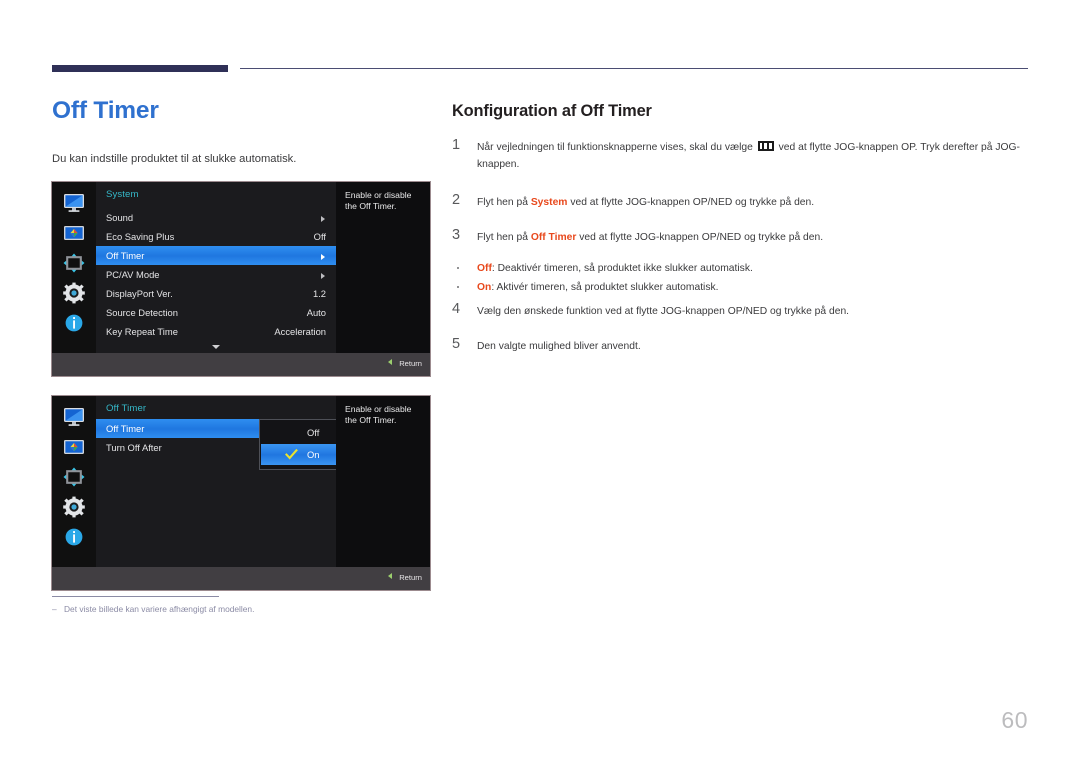 Image resolution: width=1080 pixels, height=763 pixels. Describe the element at coordinates (140, 68) in the screenshot. I see `header-rule-thick` at that location.